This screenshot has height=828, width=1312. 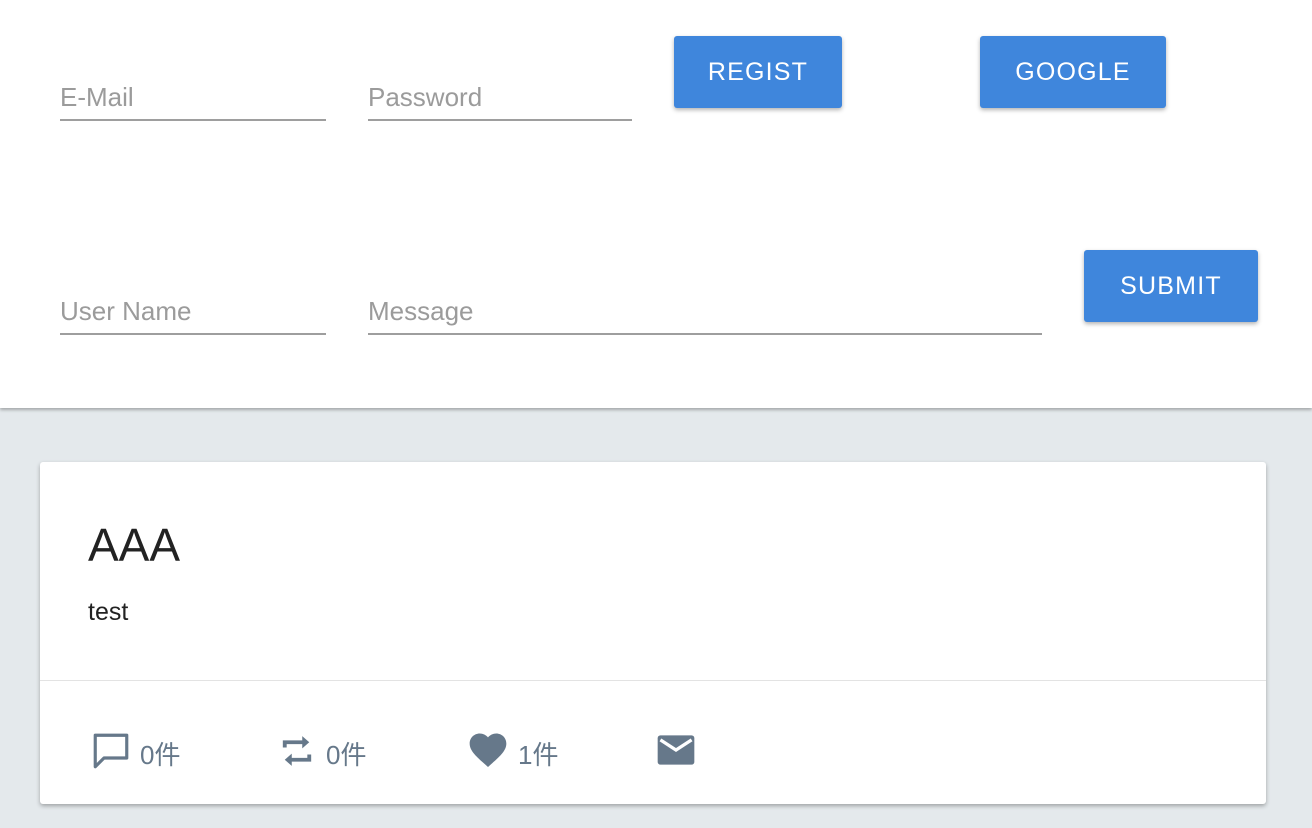 What do you see at coordinates (1073, 72) in the screenshot?
I see `google-button: GOOGLE` at bounding box center [1073, 72].